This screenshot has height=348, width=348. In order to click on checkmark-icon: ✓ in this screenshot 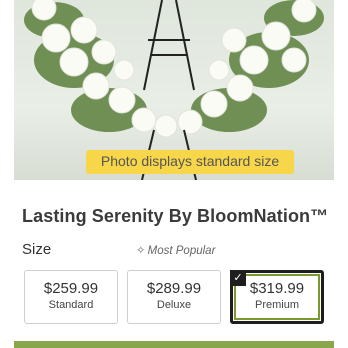, I will do `click(238, 278)`.